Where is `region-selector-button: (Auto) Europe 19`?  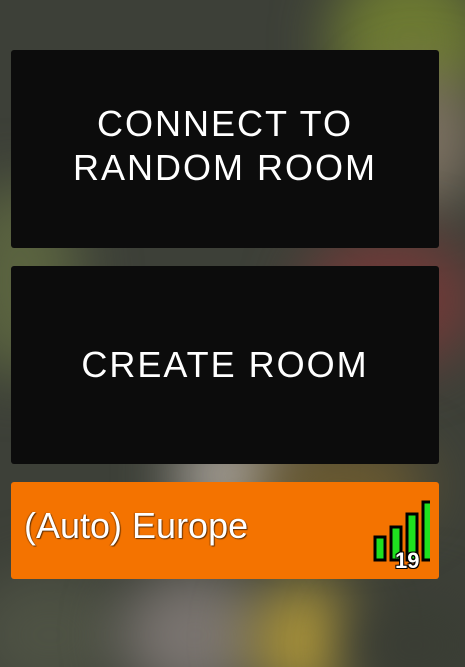
region-selector-button: (Auto) Europe 19 is located at coordinates (225, 530).